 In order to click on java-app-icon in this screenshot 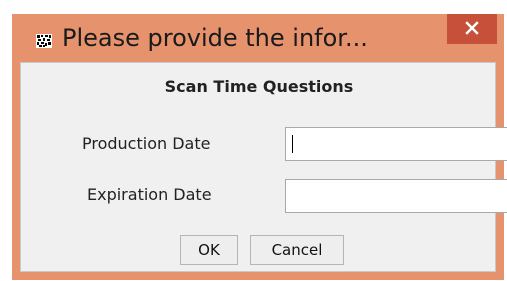, I will do `click(44, 40)`.